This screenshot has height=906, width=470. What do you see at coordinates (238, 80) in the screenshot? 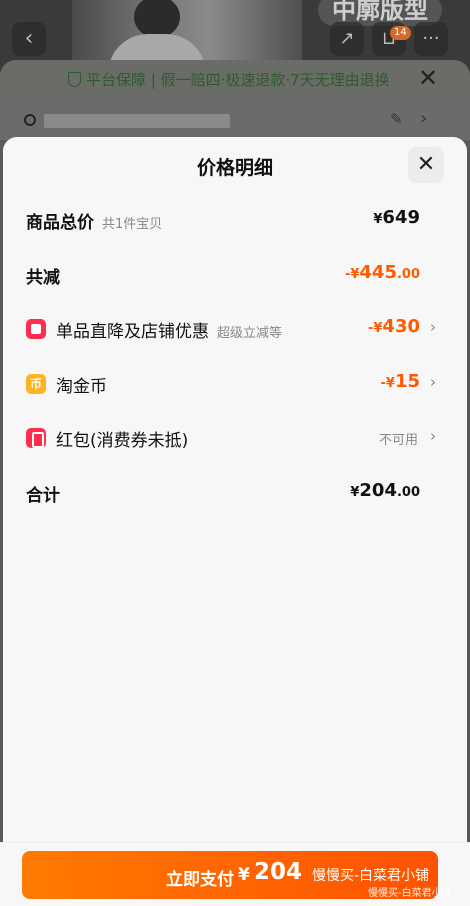
I see `guarantee-text: 平台保障 | 假一赔四·极速退款·7天无理由退换` at bounding box center [238, 80].